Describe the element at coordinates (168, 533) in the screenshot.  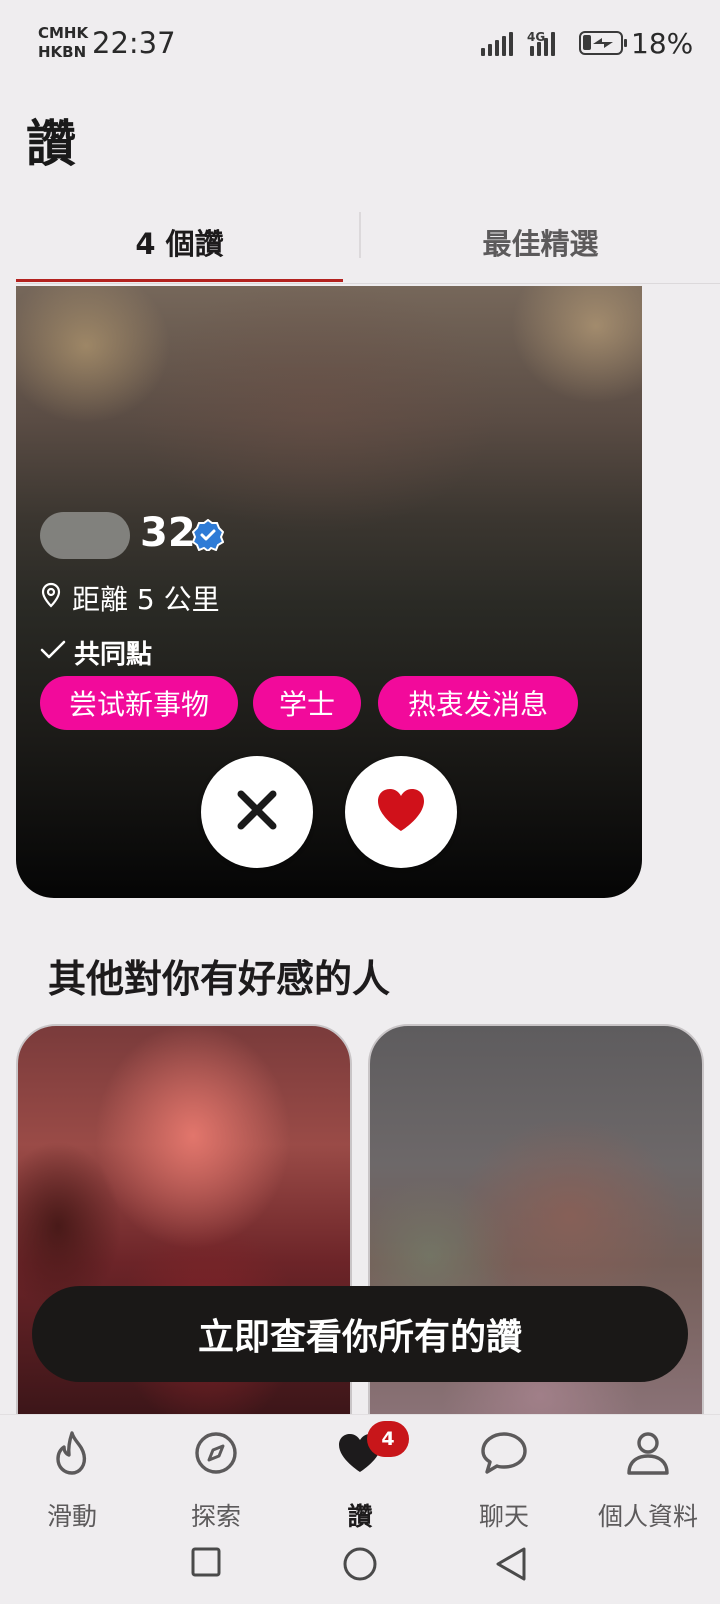
I see `profile-age: 32` at that location.